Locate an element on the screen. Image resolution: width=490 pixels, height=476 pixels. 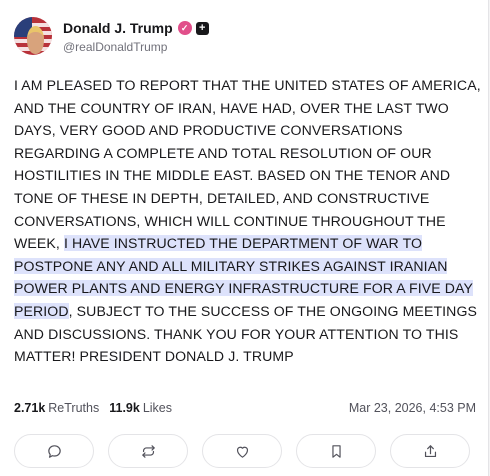
bookmark-button is located at coordinates (336, 451).